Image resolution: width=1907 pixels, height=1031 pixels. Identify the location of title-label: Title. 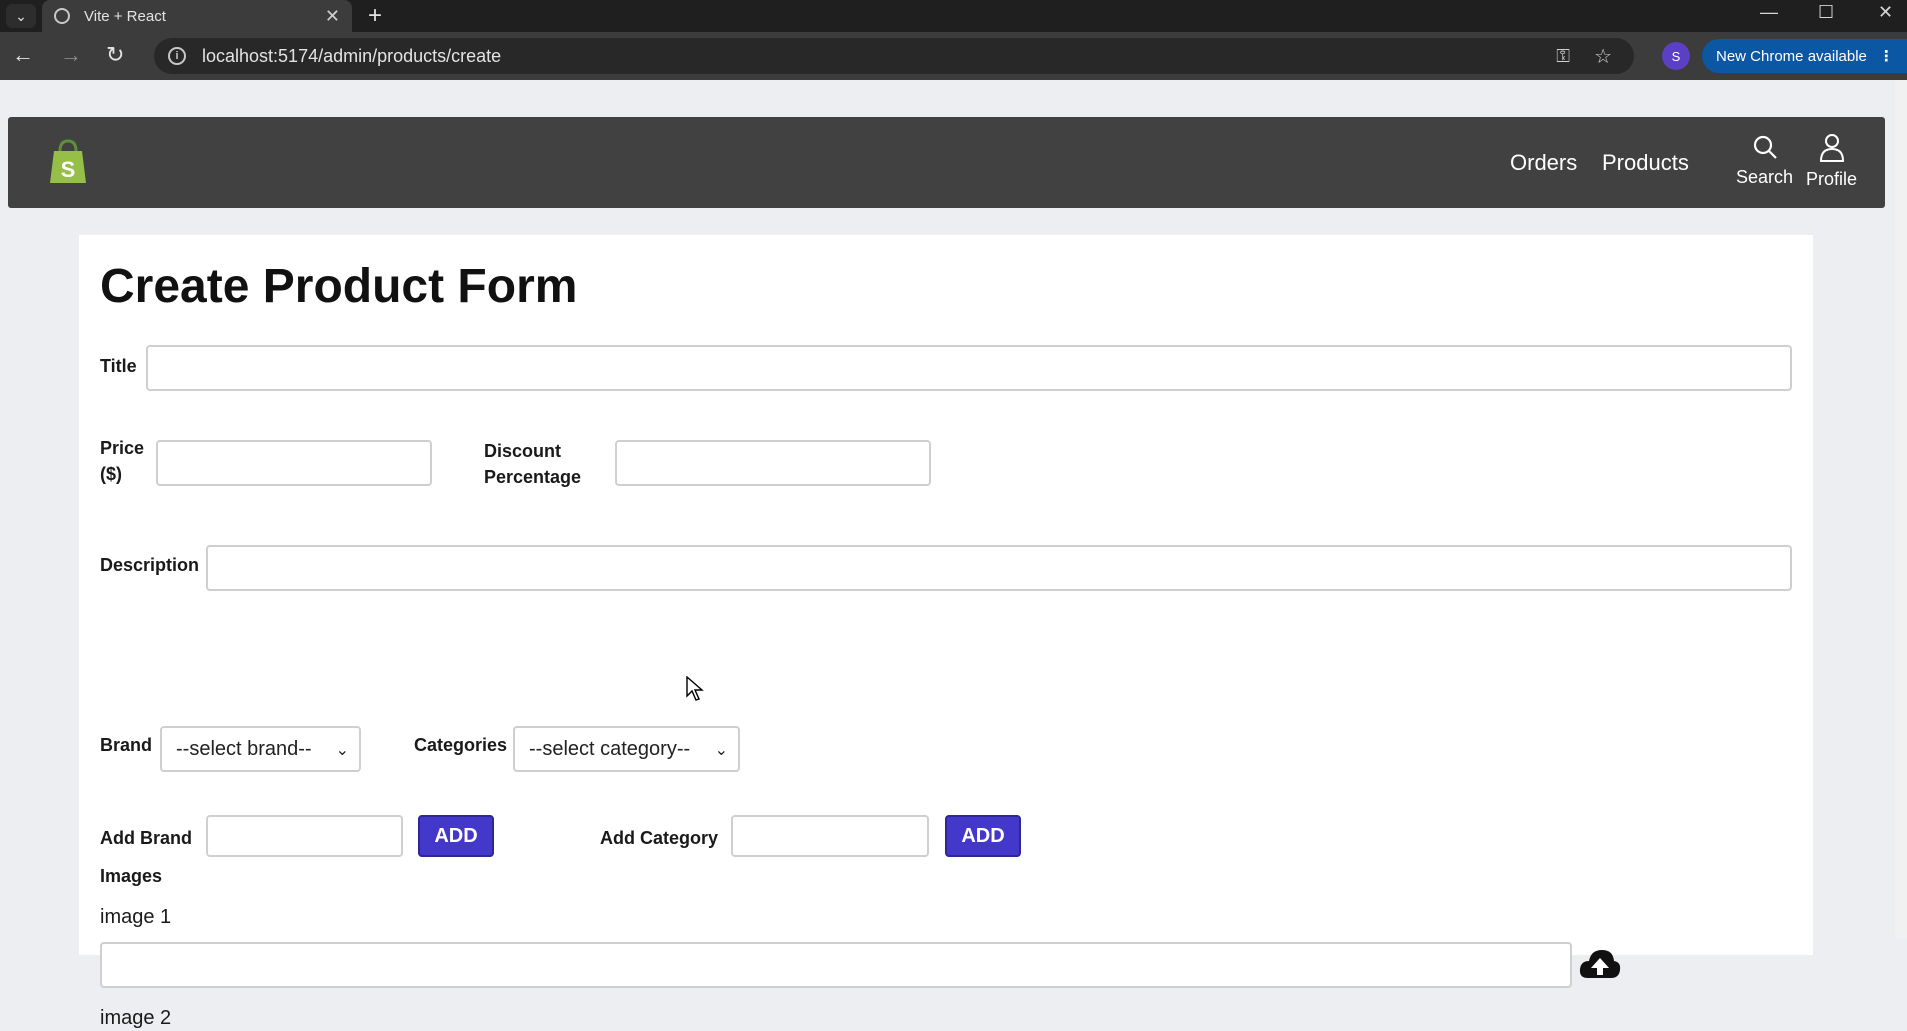
(118, 366).